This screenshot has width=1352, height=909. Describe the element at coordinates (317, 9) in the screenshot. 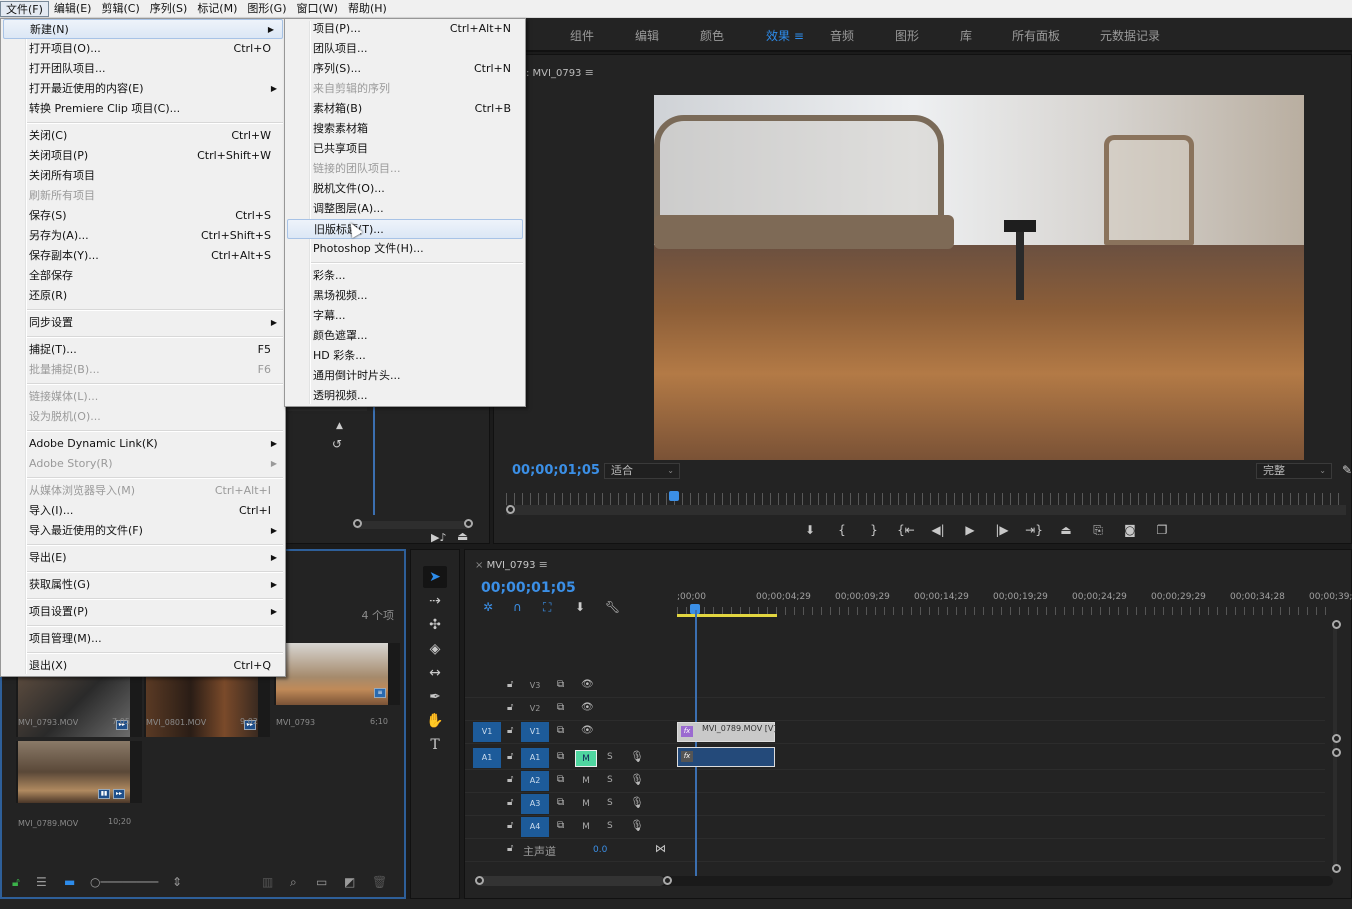

I see `menu-6: 窗口(W)` at that location.